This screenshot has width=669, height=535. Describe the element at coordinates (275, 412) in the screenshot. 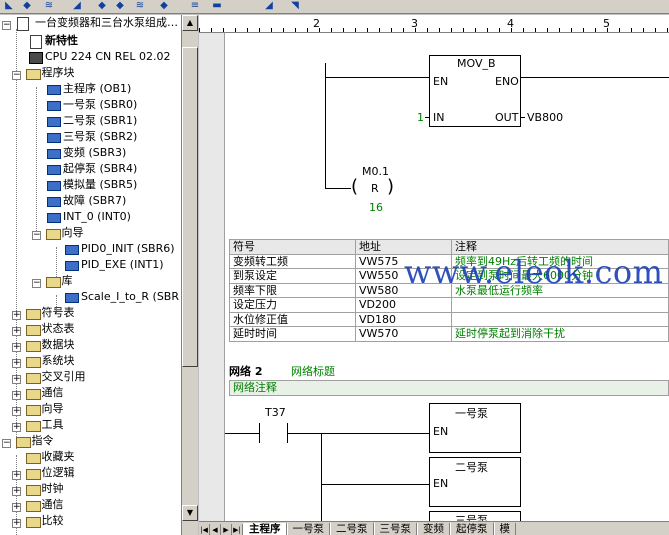

I see `contact-t37: T37` at that location.